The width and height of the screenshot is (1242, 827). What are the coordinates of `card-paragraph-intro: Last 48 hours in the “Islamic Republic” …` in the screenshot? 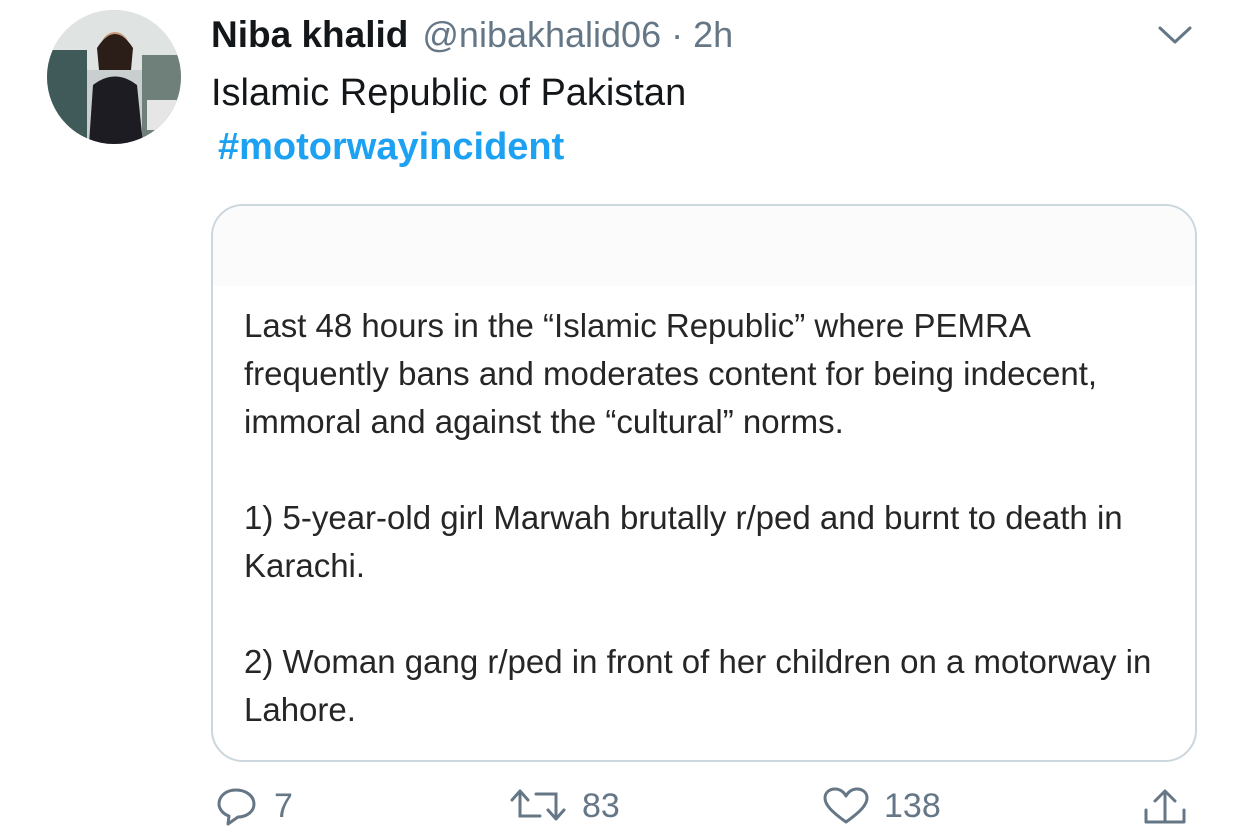 It's located at (671, 373).